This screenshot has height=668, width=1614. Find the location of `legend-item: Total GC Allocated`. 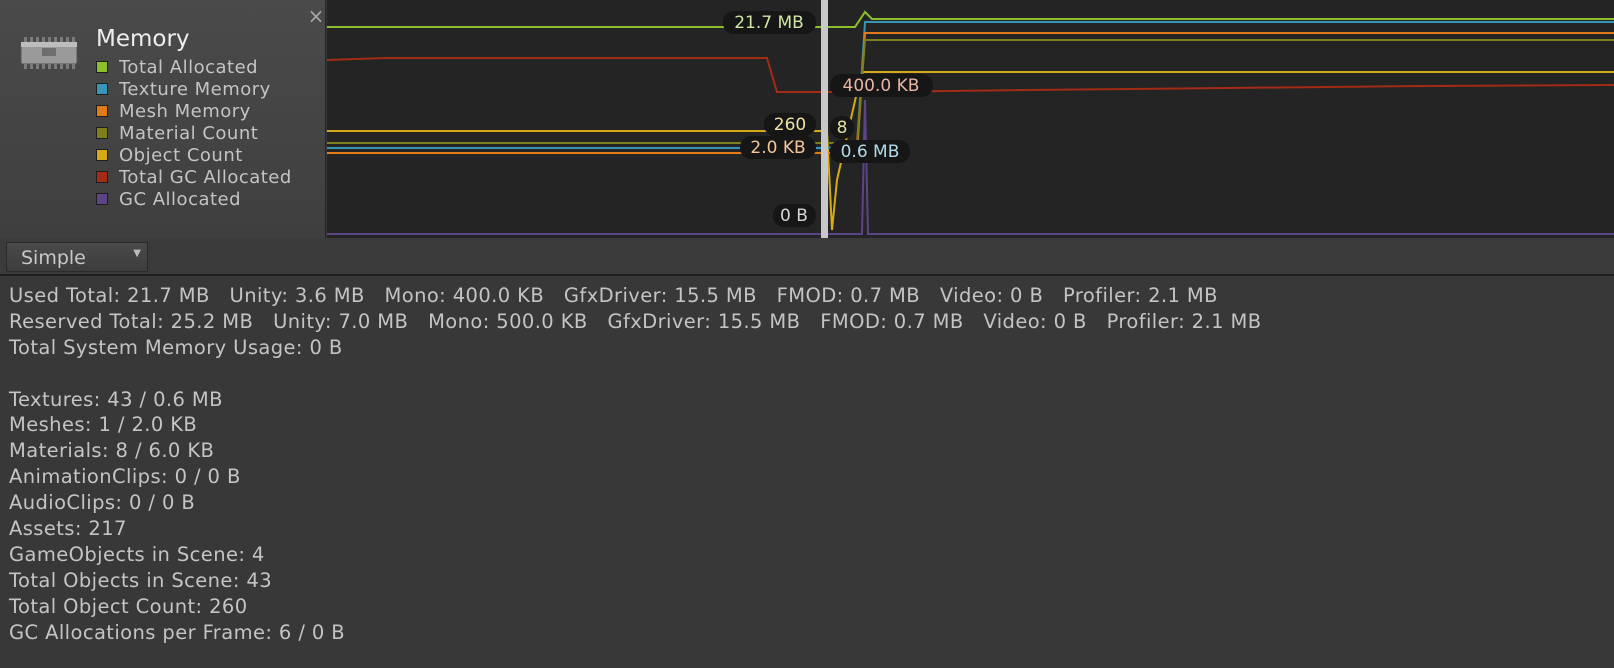

legend-item: Total GC Allocated is located at coordinates (194, 177).